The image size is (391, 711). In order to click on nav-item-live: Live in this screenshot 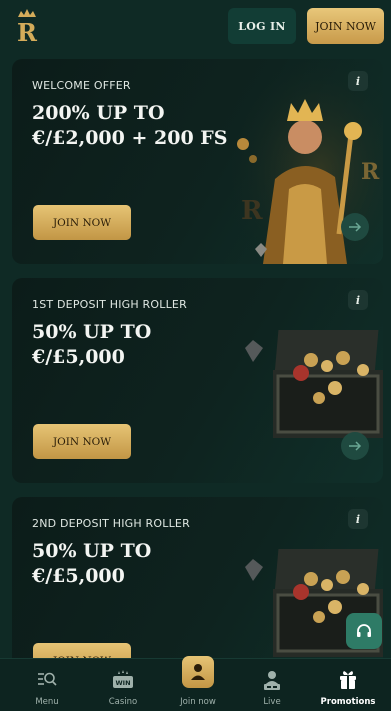, I will do `click(272, 685)`.